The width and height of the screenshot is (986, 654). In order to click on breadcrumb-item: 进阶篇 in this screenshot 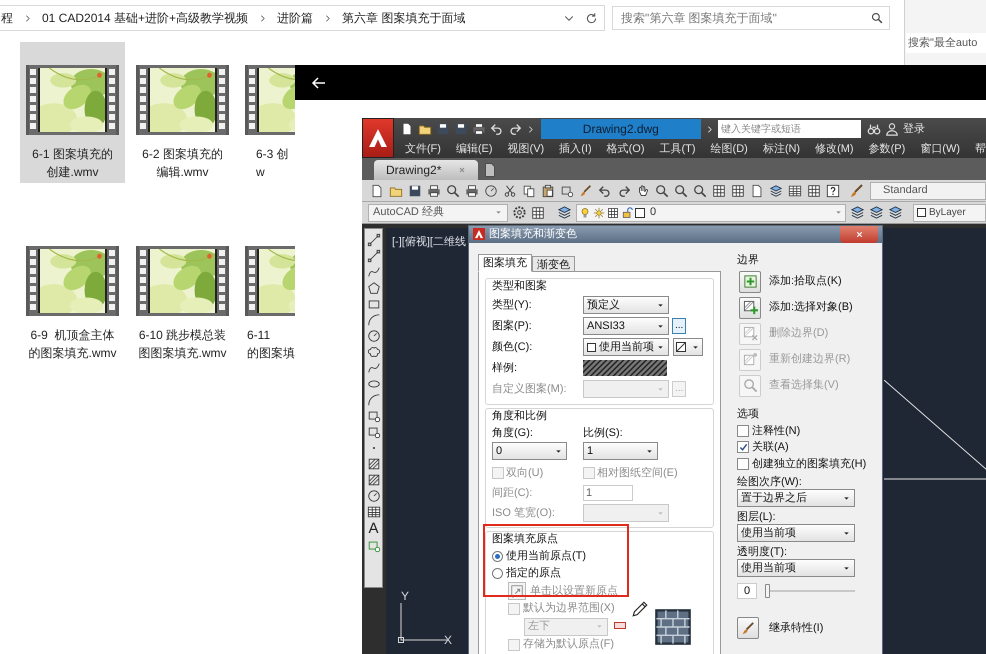, I will do `click(295, 18)`.